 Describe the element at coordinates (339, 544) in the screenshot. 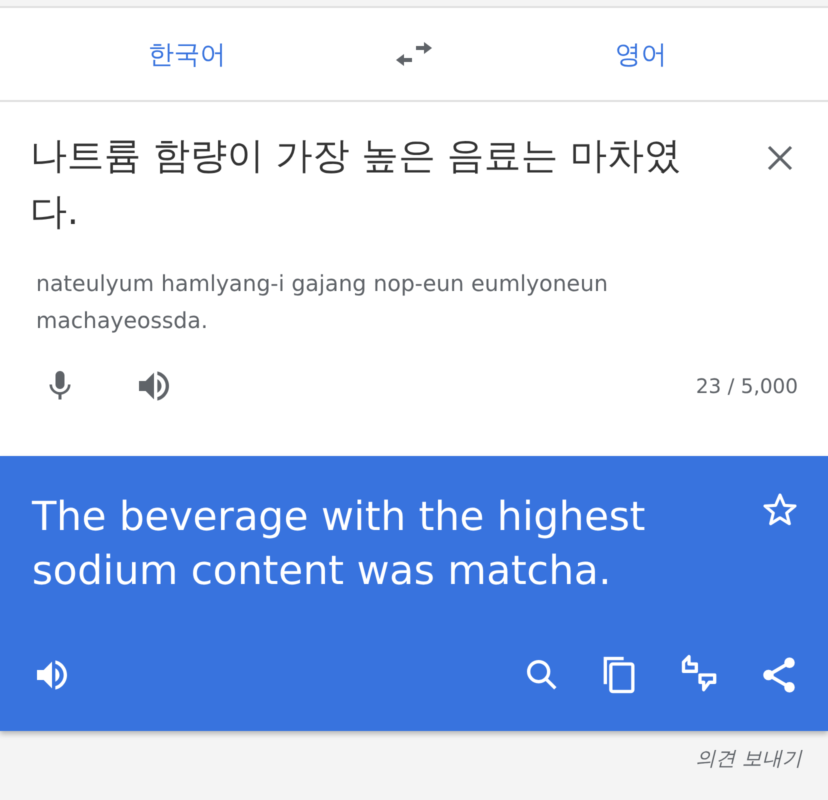

I see `translated-text: The beverage with the highest sodium content was matcha.` at that location.